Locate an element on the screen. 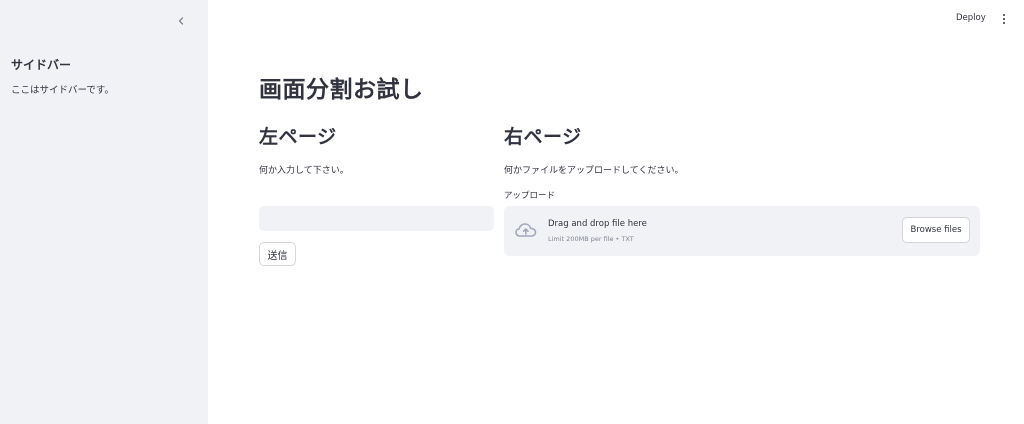  browse-files-button: Browse files is located at coordinates (936, 230).